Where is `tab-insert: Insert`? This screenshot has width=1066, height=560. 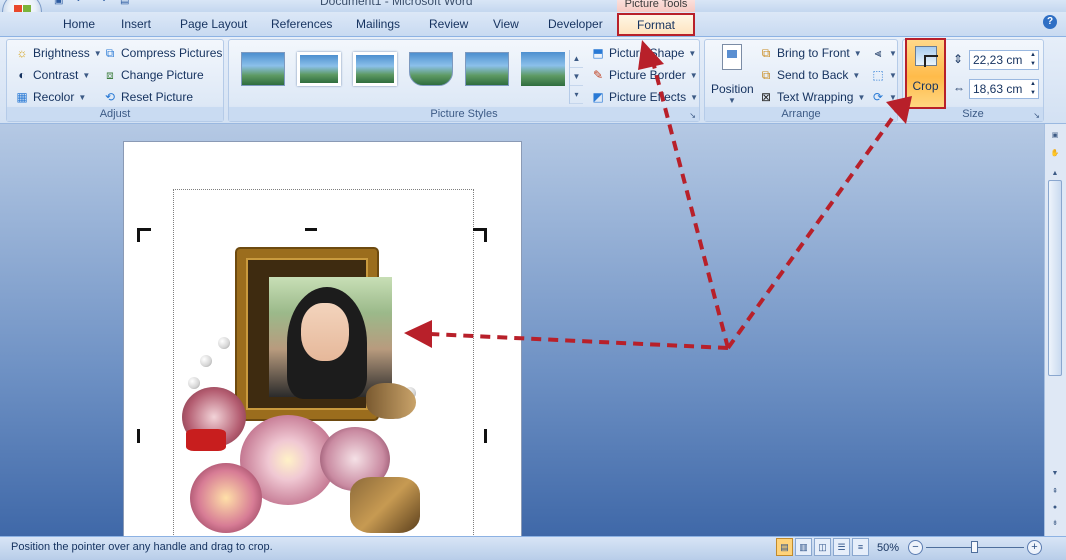
tab-insert: Insert is located at coordinates (136, 24).